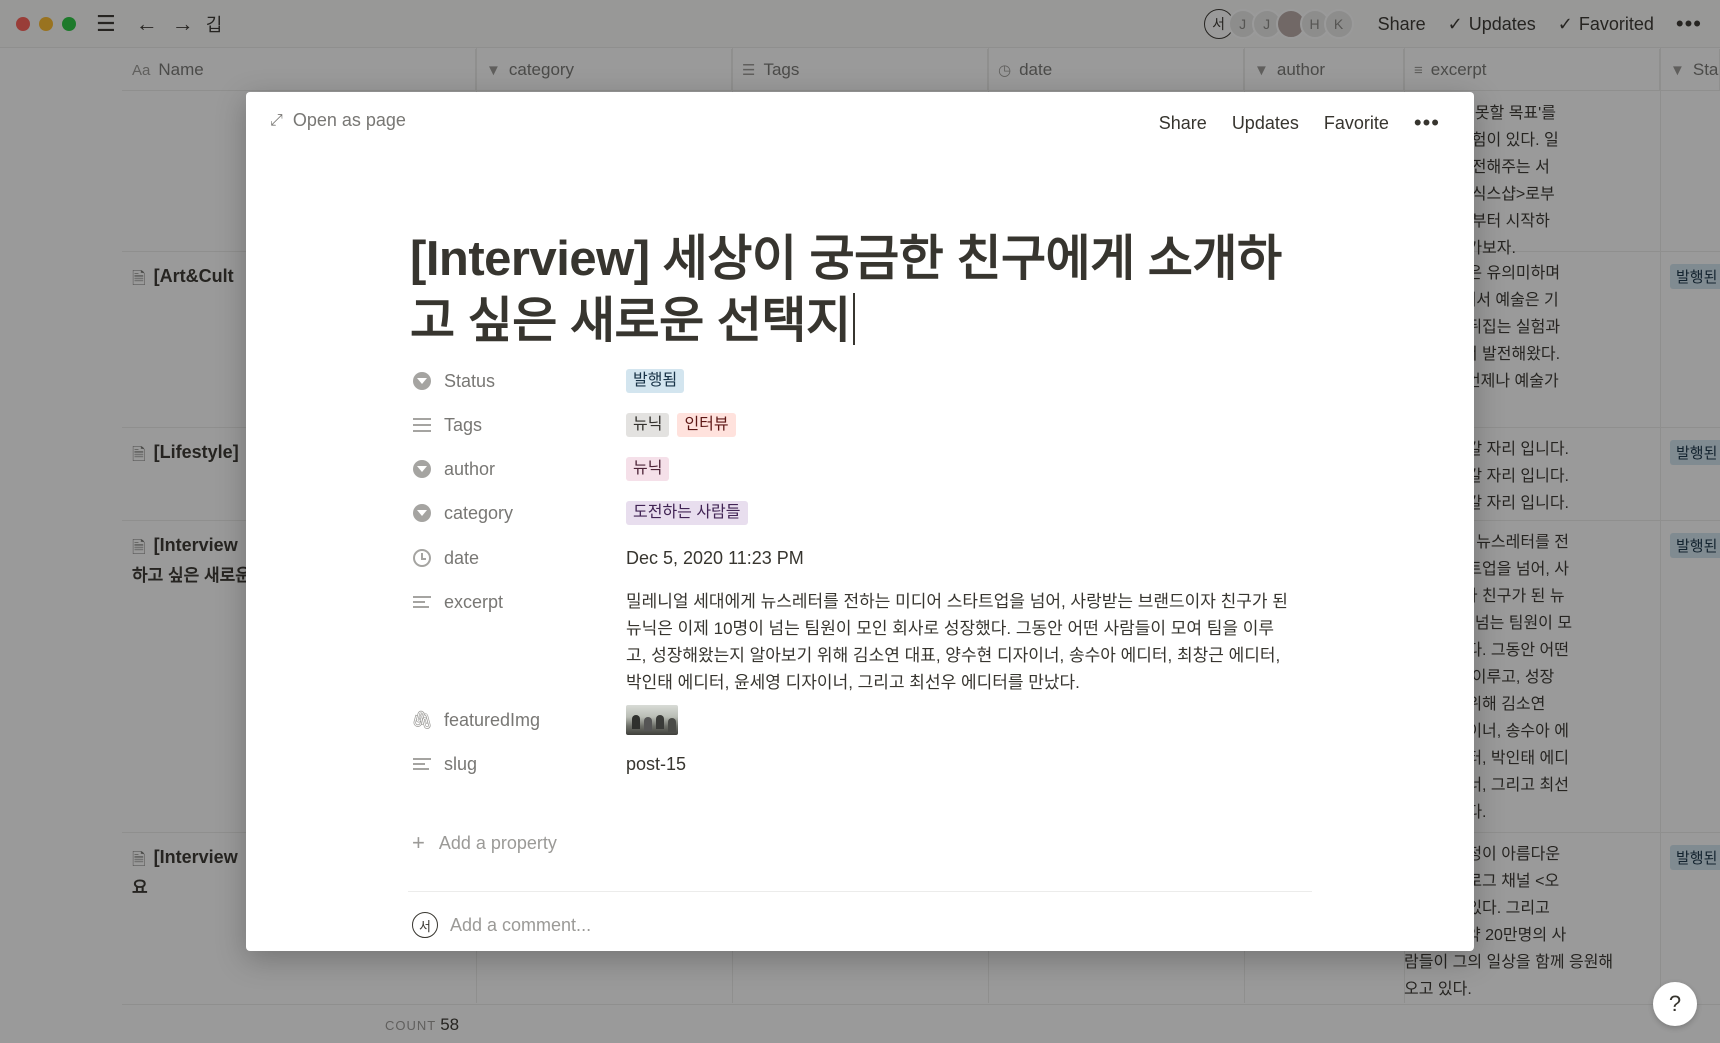 The image size is (1720, 1043). What do you see at coordinates (492, 719) in the screenshot?
I see `property-label-text: featuredImg` at bounding box center [492, 719].